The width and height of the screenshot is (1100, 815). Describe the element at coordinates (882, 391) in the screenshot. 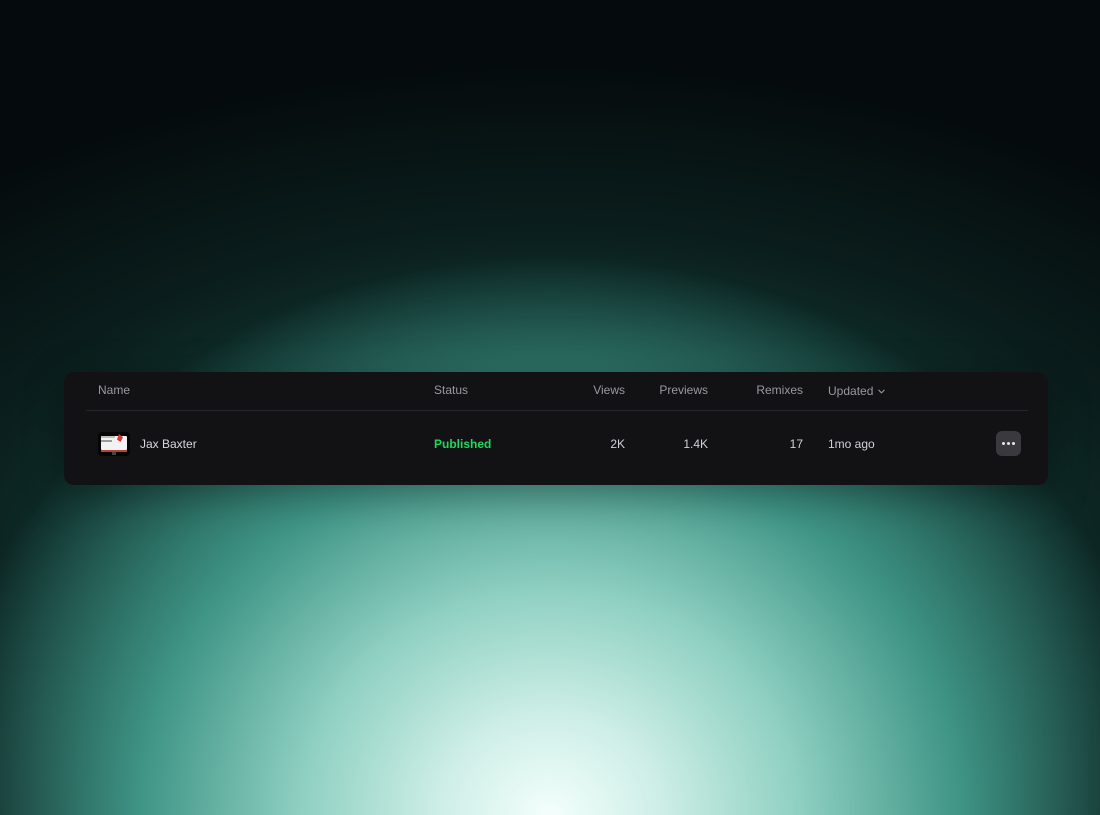

I see `chevron-down-icon` at that location.